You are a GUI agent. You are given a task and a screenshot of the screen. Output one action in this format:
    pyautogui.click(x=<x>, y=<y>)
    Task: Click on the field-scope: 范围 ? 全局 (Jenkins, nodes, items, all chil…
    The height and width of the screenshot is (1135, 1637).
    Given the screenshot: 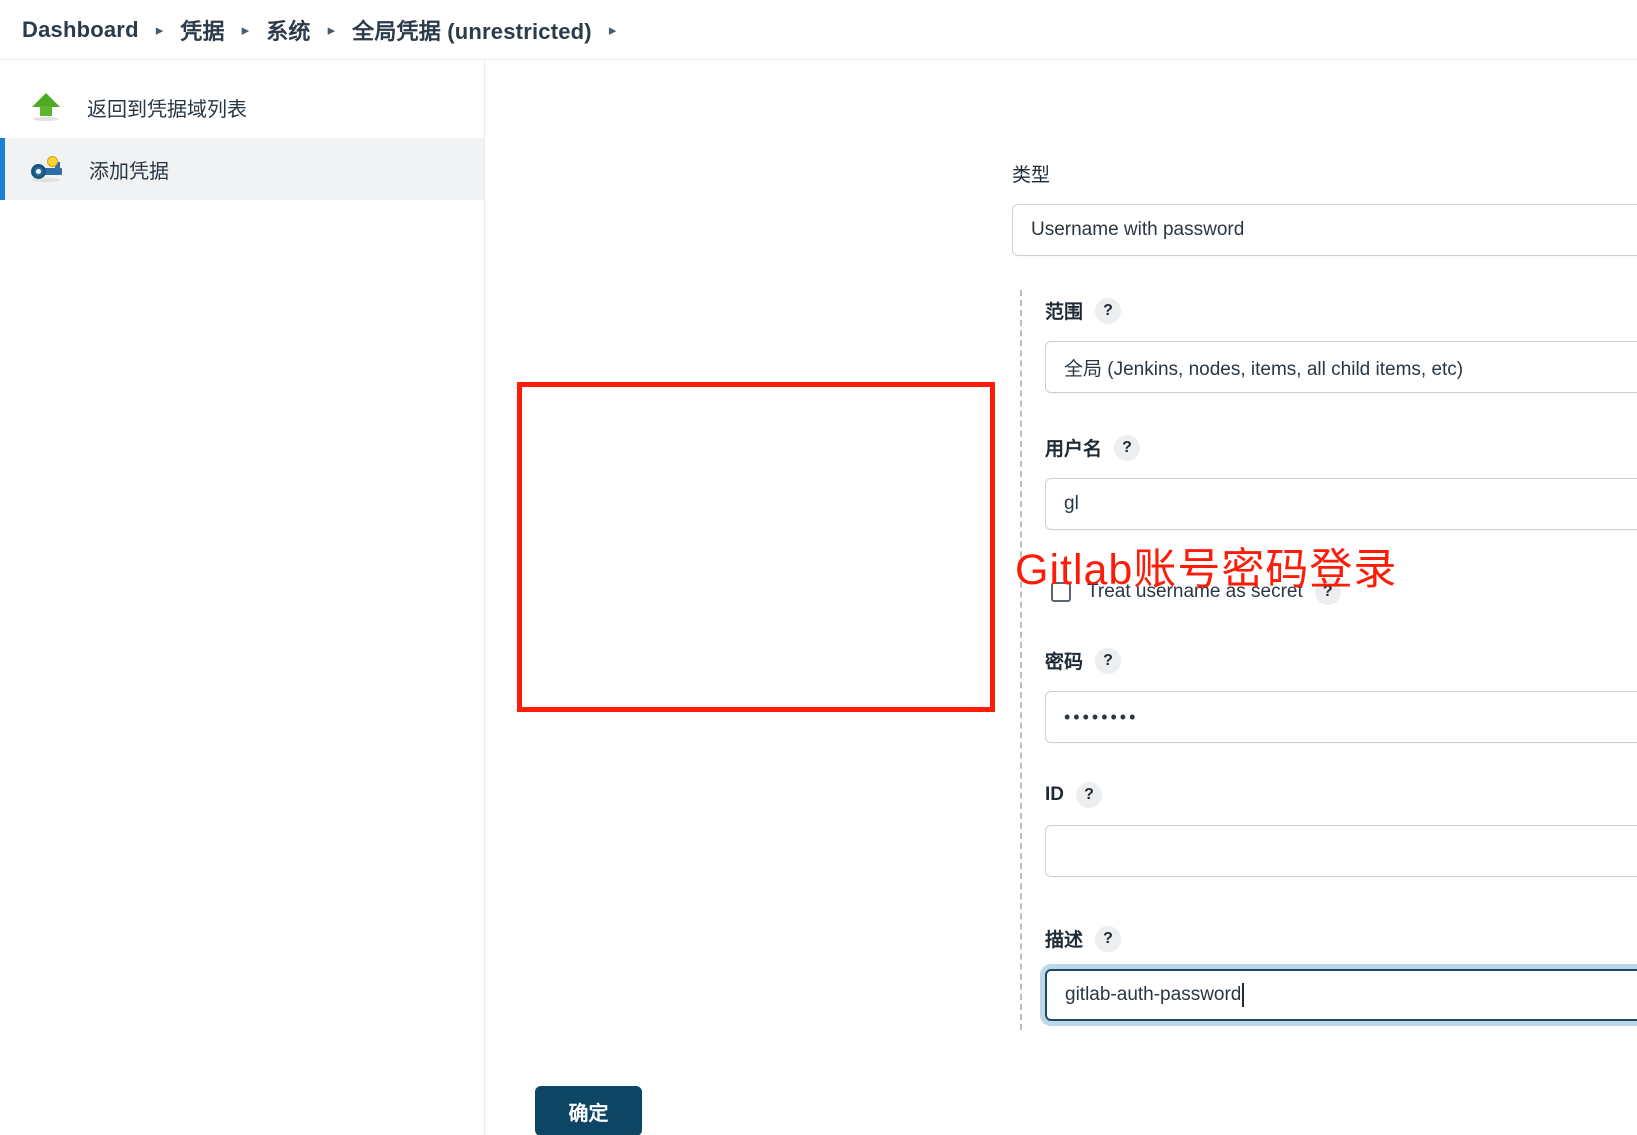 What is the action you would take?
    pyautogui.click(x=1341, y=345)
    